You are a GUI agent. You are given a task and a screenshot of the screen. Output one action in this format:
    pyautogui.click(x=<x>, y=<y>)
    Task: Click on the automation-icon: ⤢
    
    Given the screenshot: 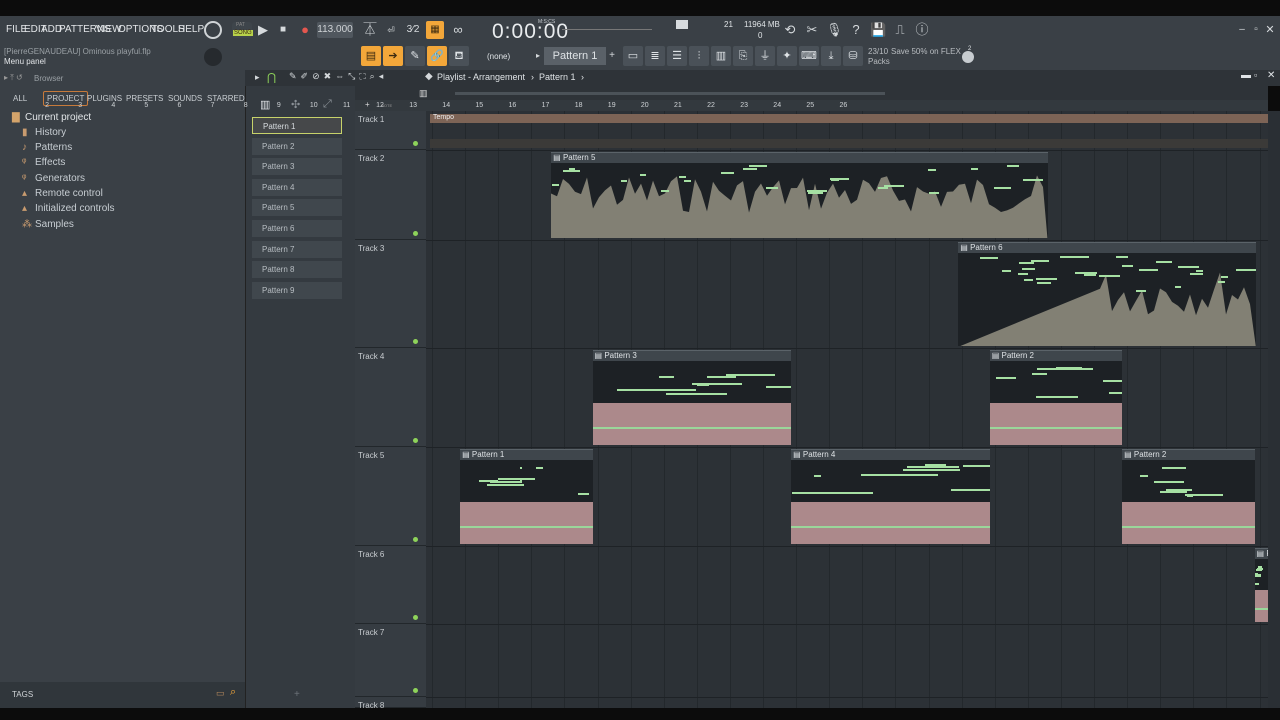 What is the action you would take?
    pyautogui.click(x=327, y=104)
    